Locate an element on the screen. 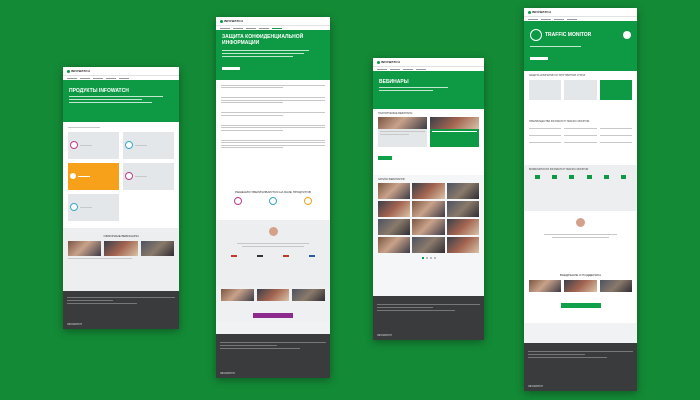 This screenshot has height=400, width=700. pagination is located at coordinates (428, 258).